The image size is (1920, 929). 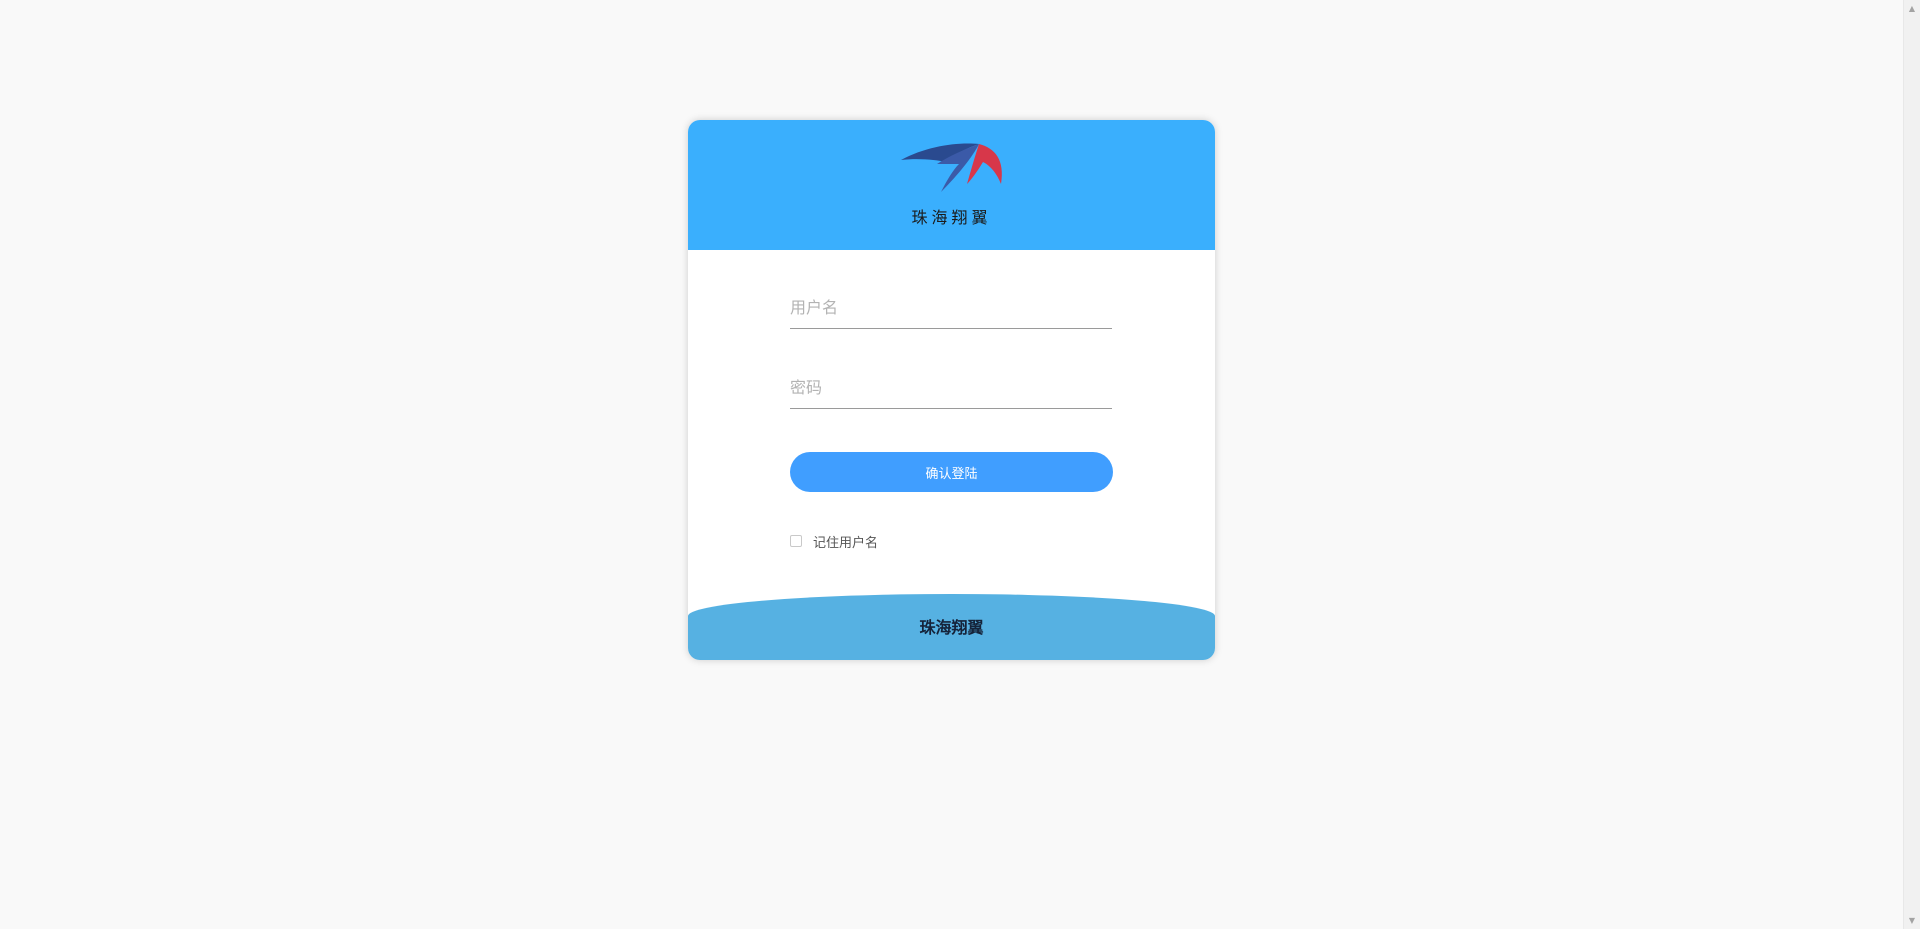 I want to click on footer-brand-text: 珠海翔翼, so click(x=951, y=627).